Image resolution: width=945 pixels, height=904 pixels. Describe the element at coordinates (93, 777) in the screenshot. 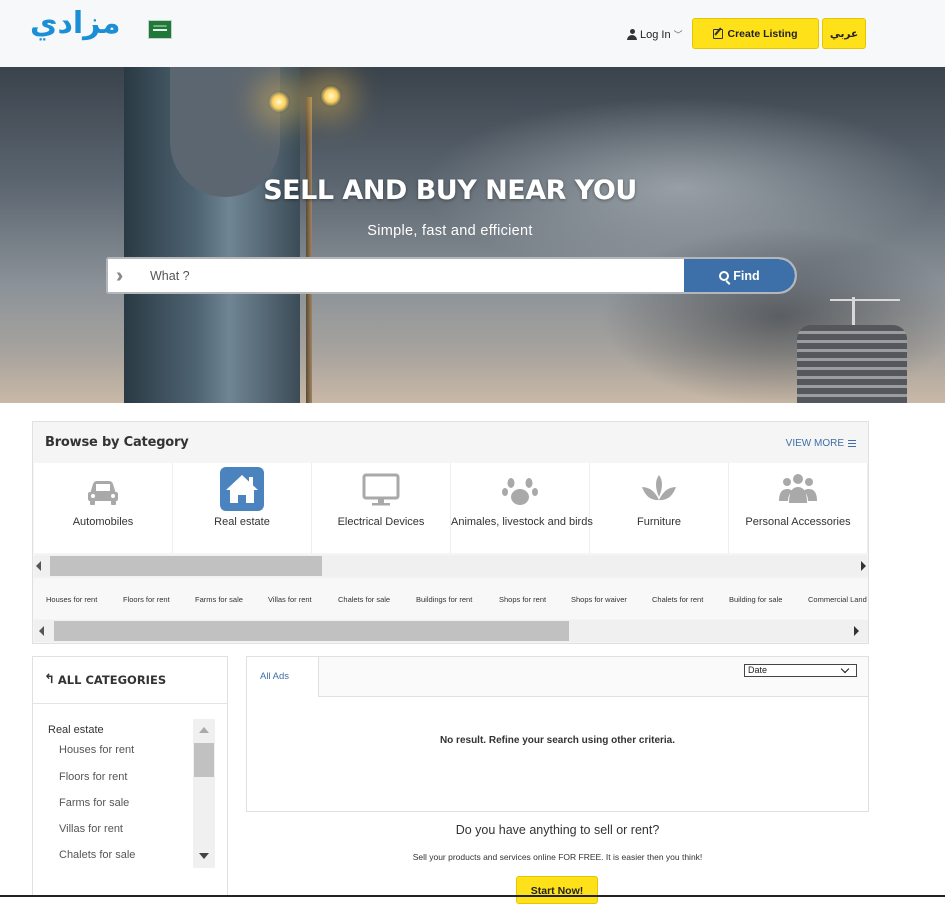

I see `sidebar-item: Floors for rent` at that location.